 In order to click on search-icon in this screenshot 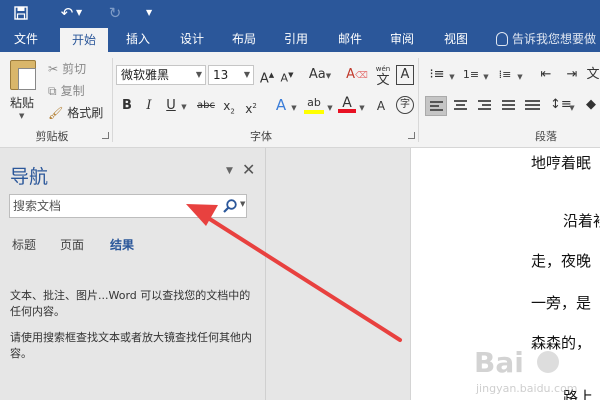, I will do `click(230, 206)`.